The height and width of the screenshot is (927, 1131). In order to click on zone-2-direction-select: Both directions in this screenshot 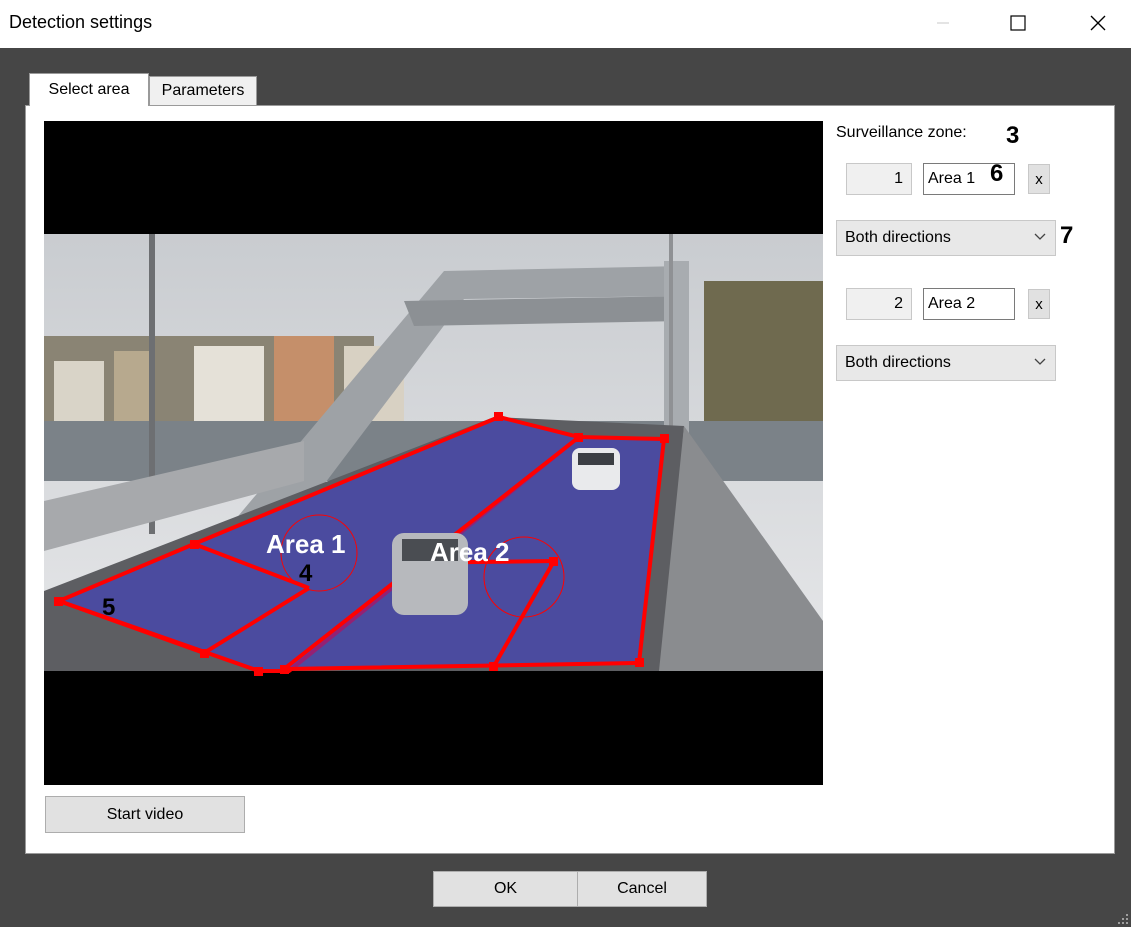, I will do `click(946, 363)`.